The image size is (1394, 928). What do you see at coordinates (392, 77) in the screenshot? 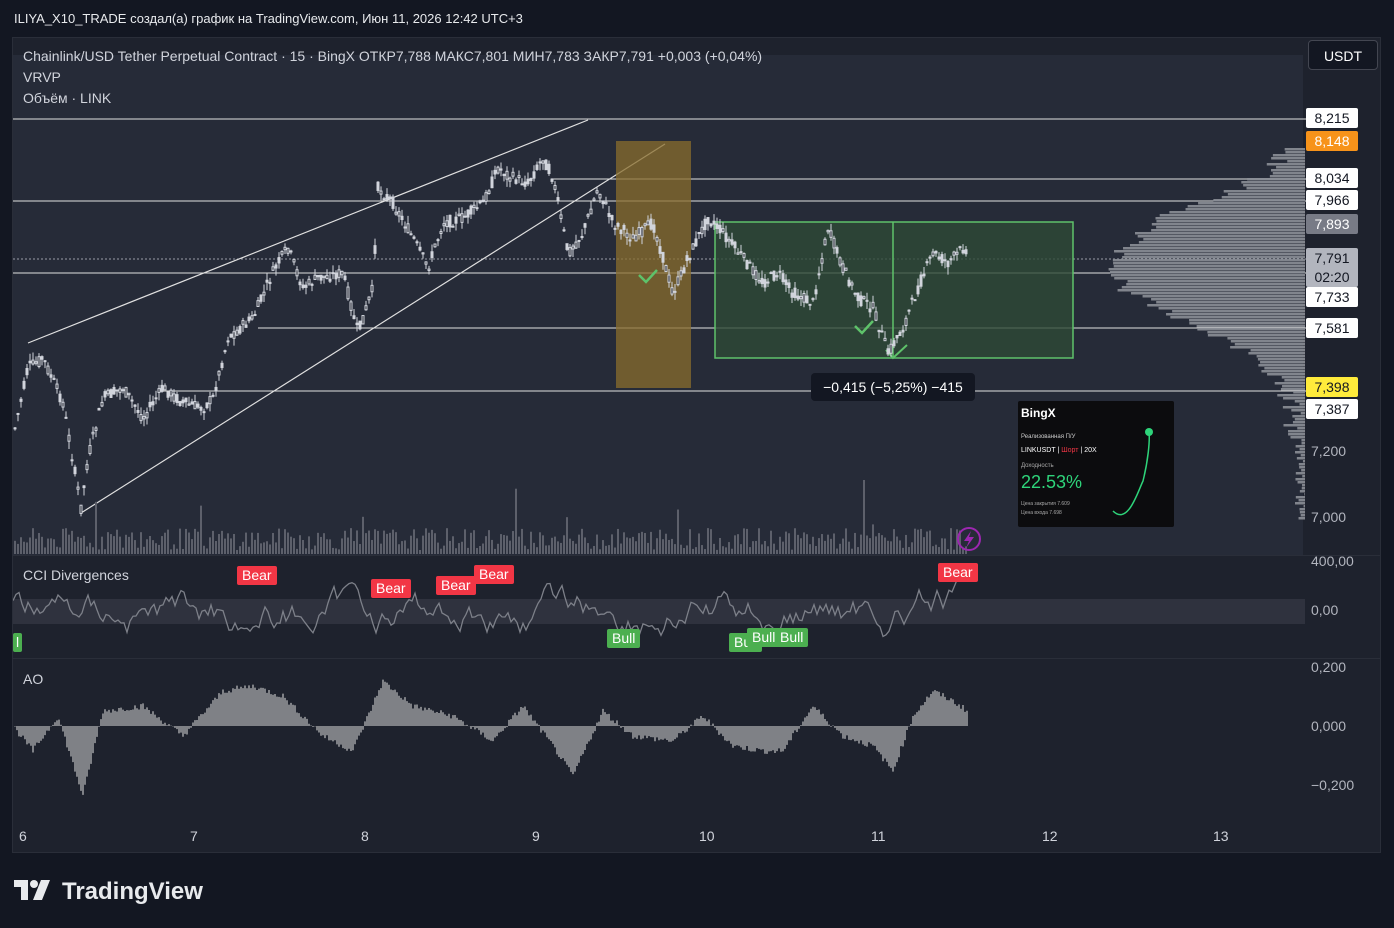
I see `vrvp-label: VRVP` at bounding box center [392, 77].